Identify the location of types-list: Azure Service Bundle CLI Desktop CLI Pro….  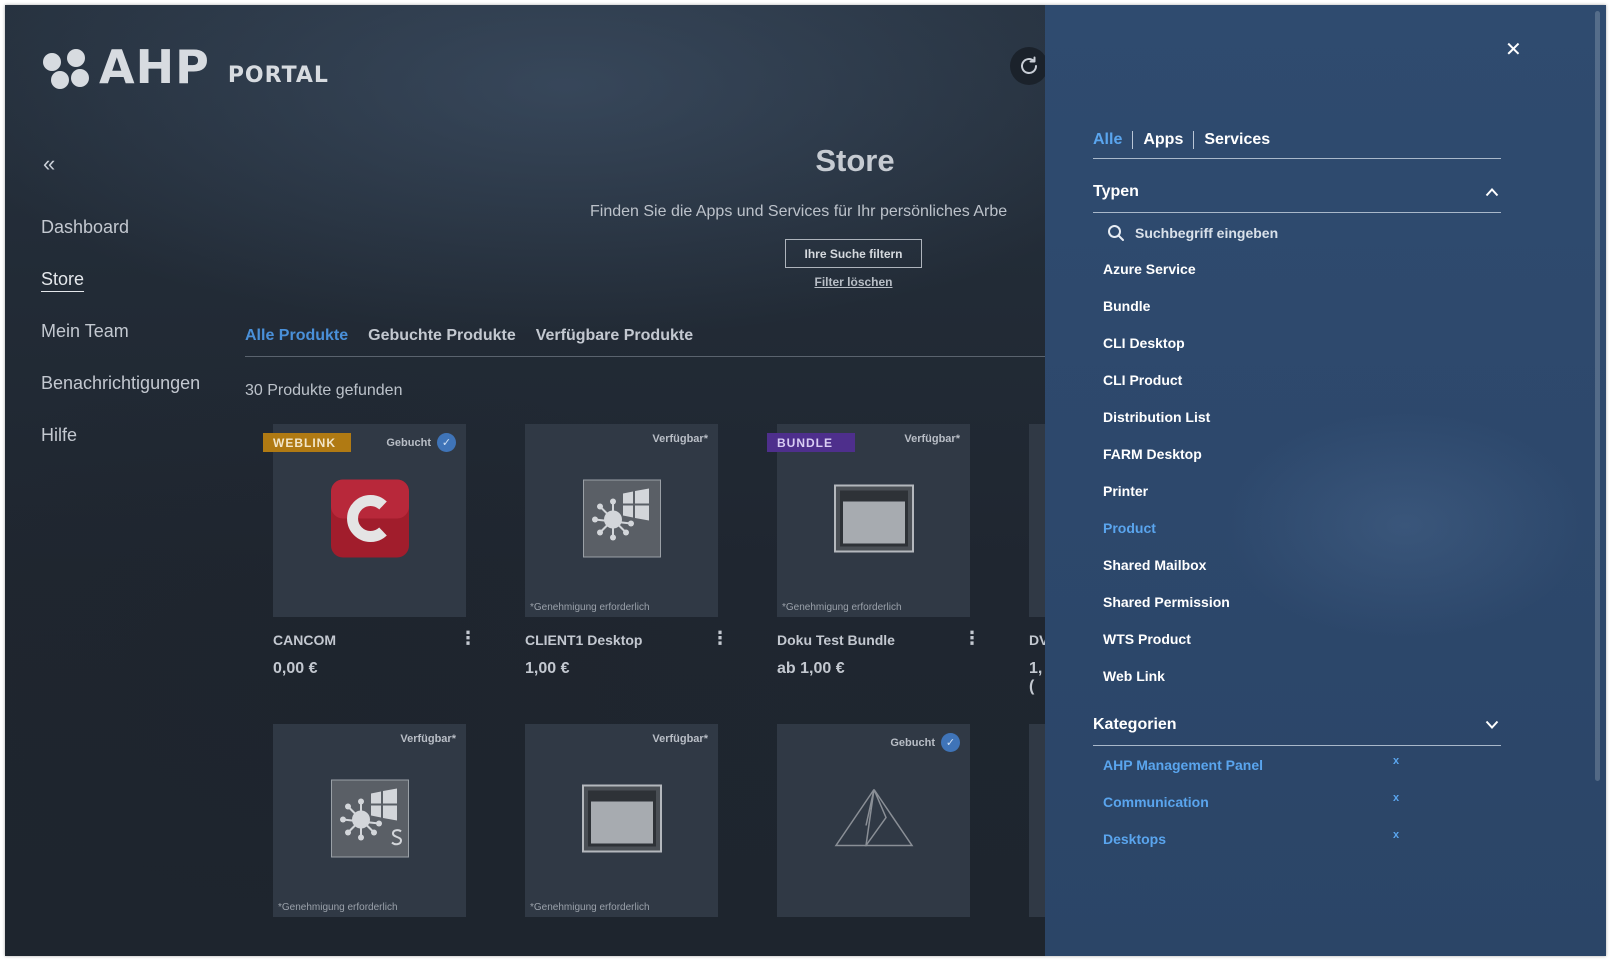
(1166, 483).